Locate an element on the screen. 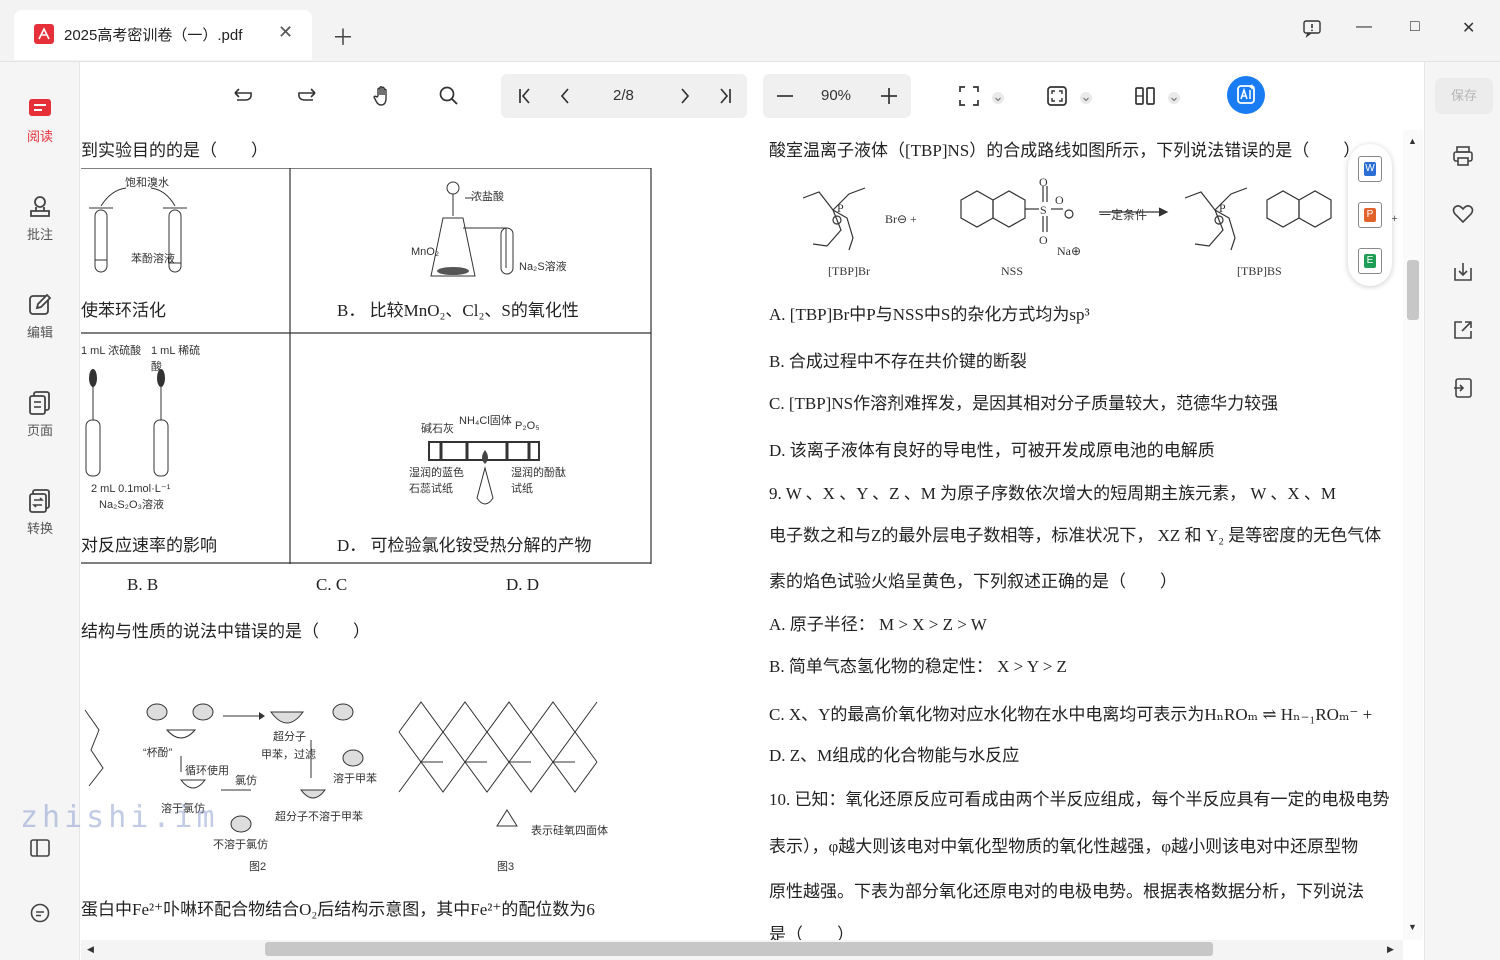 Image resolution: width=1500 pixels, height=960 pixels. next-page-icon is located at coordinates (685, 96).